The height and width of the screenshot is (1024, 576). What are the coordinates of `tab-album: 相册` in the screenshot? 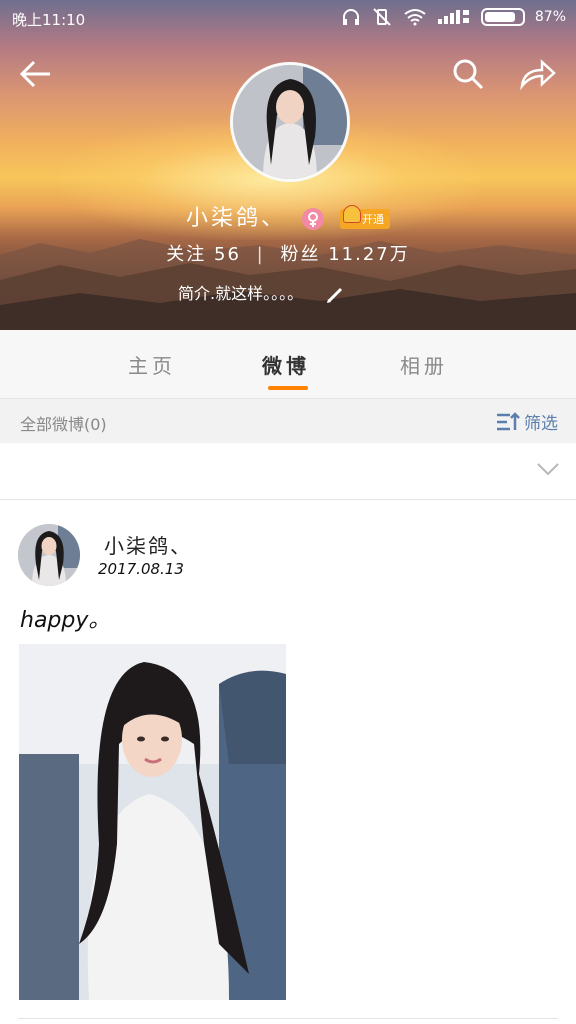 It's located at (424, 364).